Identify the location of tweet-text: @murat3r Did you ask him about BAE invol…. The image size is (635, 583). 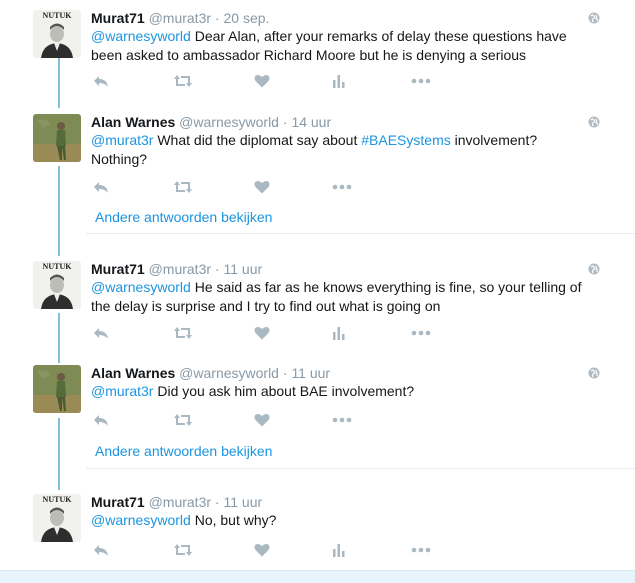
(338, 391).